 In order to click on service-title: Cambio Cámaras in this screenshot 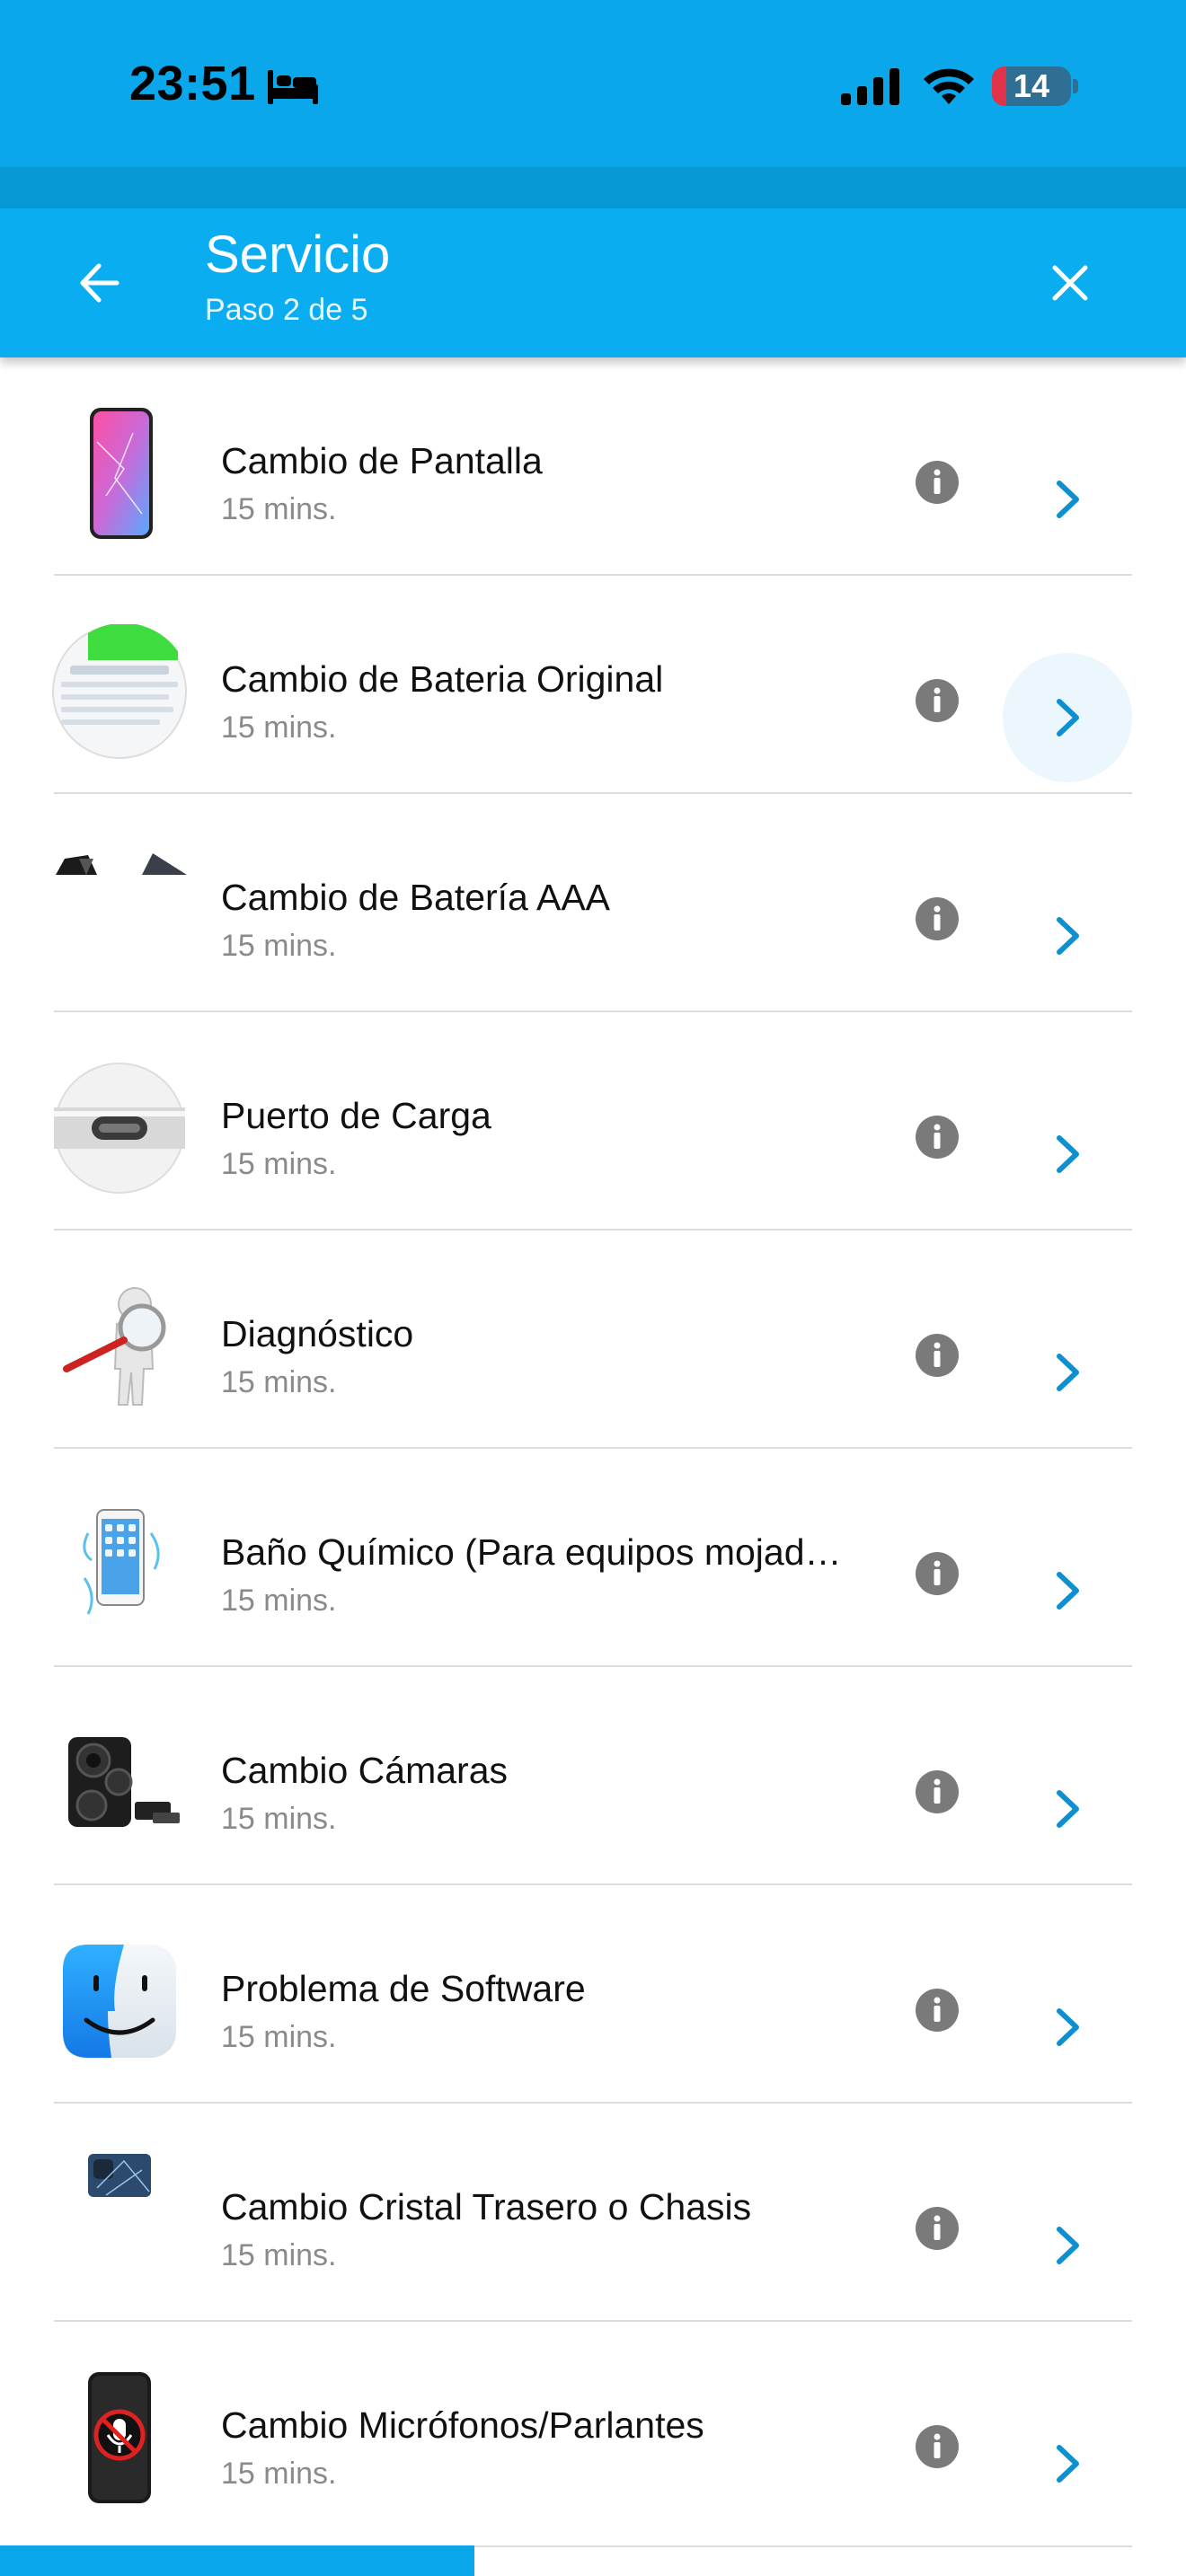, I will do `click(364, 1770)`.